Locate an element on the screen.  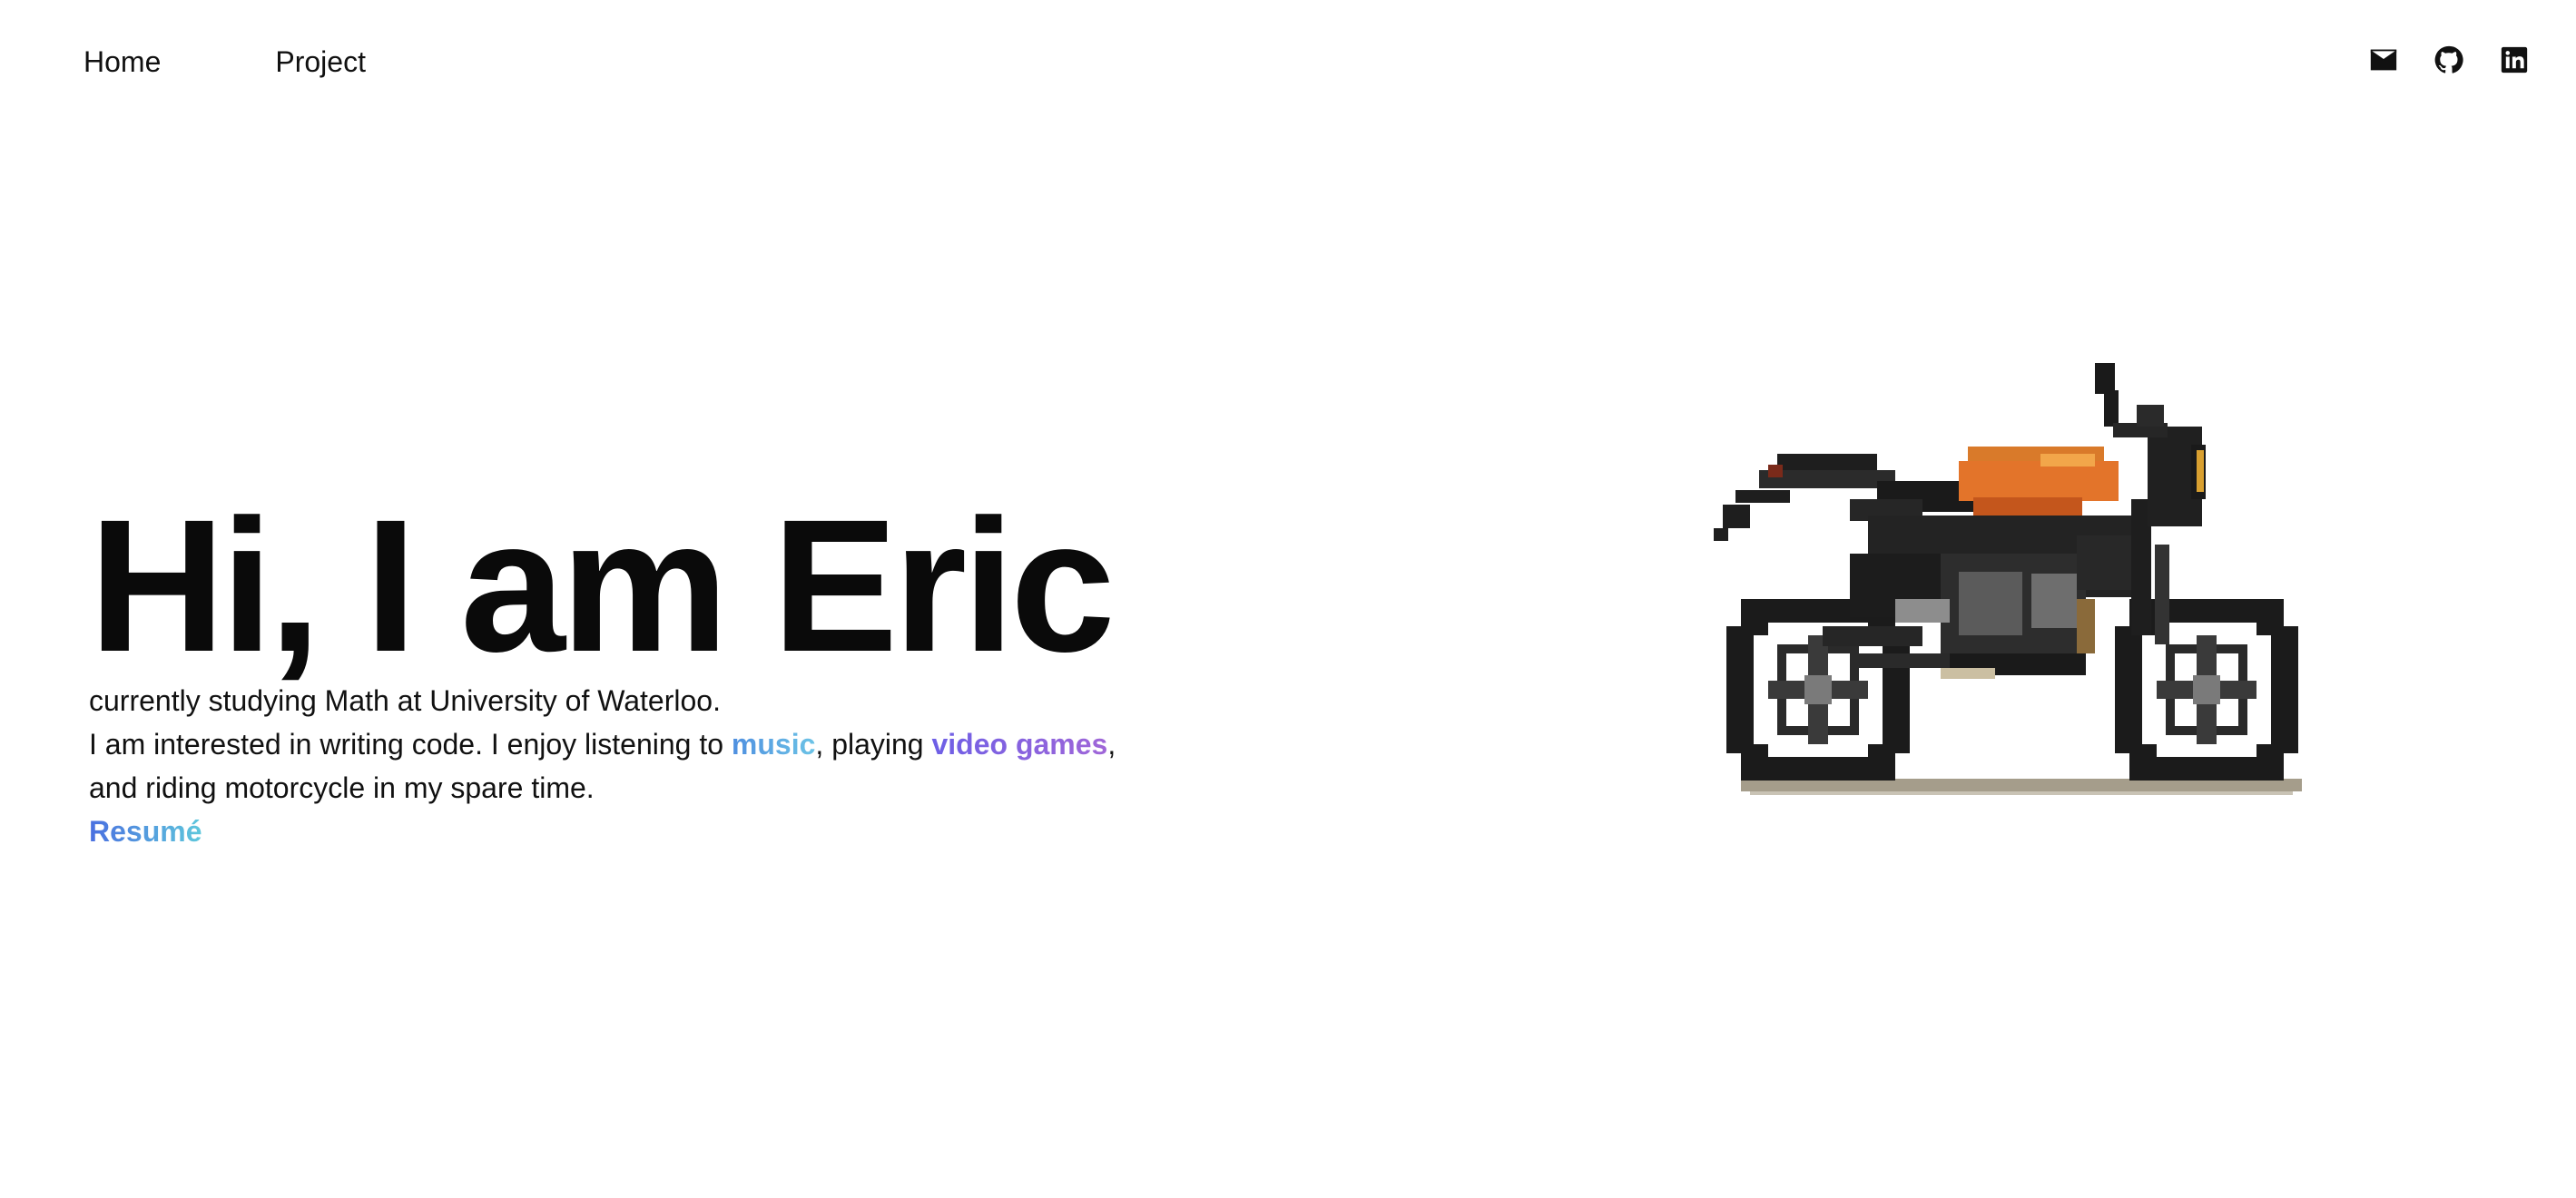
github-icon is located at coordinates (2449, 60).